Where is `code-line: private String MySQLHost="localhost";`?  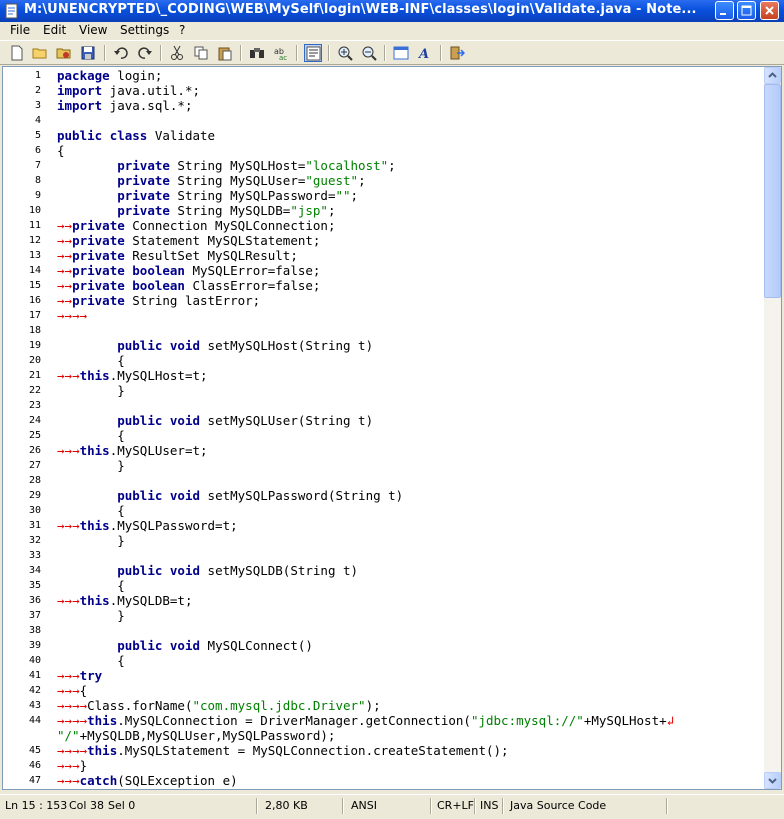
code-line: private String MySQLHost="localhost"; is located at coordinates (256, 165).